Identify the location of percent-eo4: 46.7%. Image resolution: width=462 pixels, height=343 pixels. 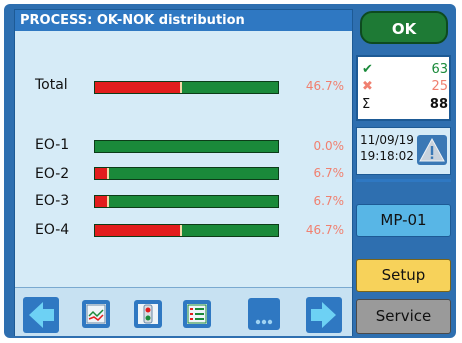
(324, 230).